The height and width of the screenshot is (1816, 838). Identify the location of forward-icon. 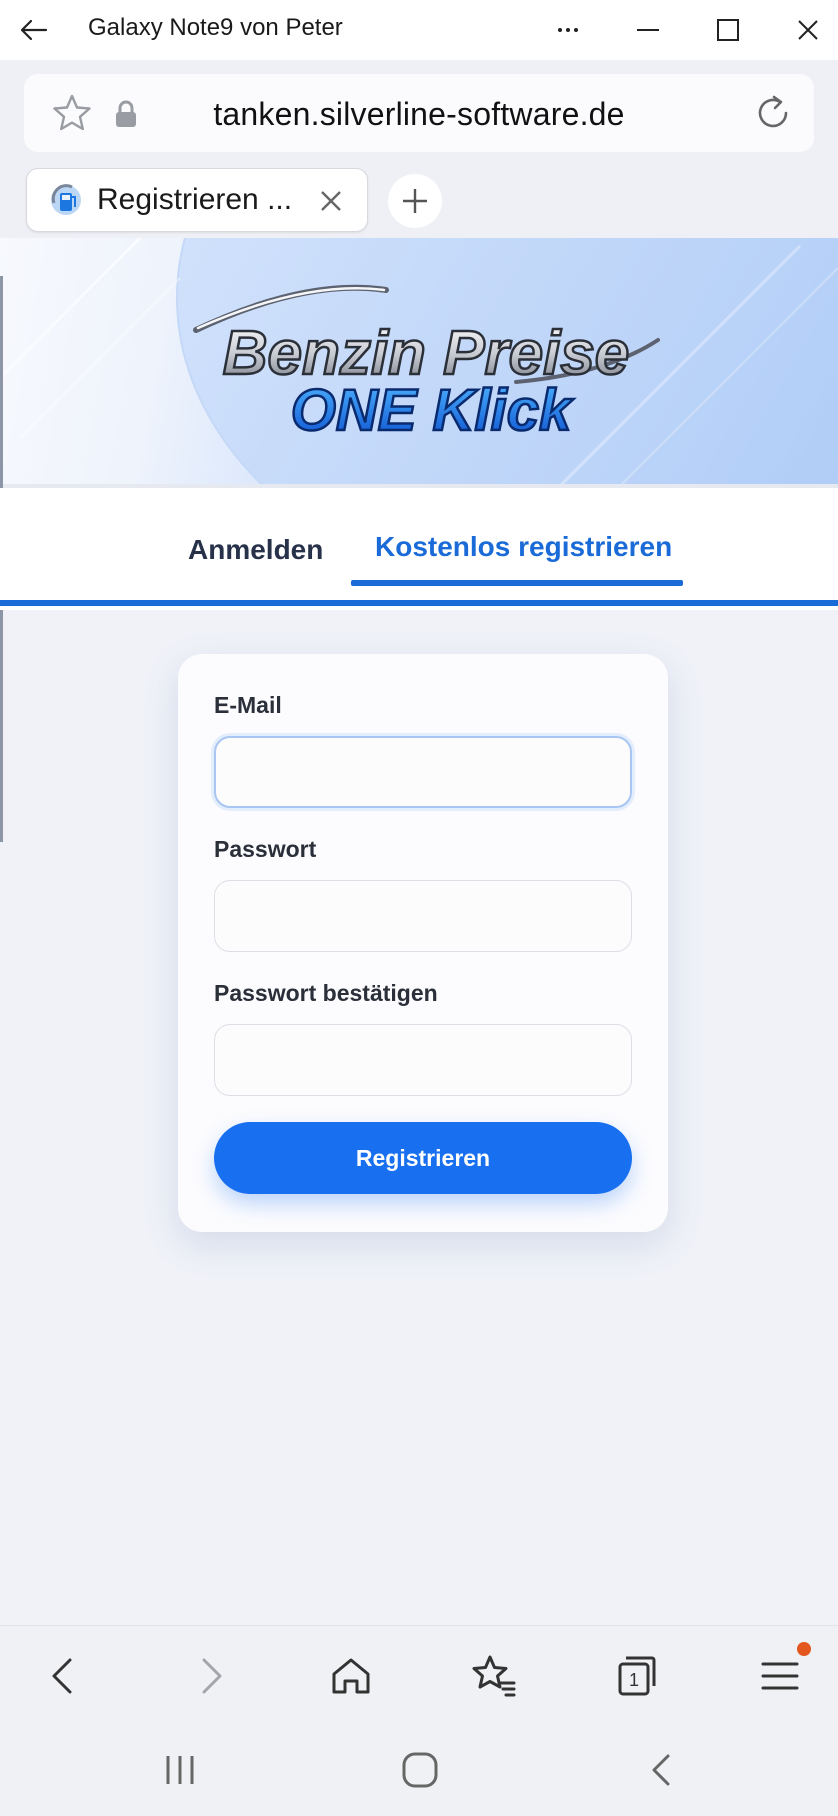
(210, 1676).